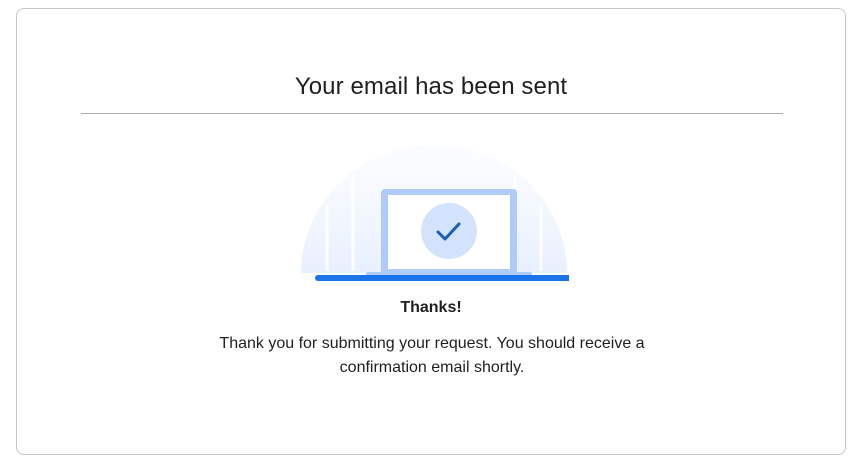  I want to click on base-line, so click(448, 278).